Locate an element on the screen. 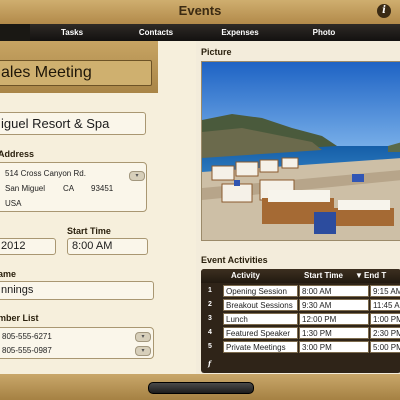 Image resolution: width=400 pixels, height=400 pixels. start-time-cell: 1:30 PM is located at coordinates (334, 333).